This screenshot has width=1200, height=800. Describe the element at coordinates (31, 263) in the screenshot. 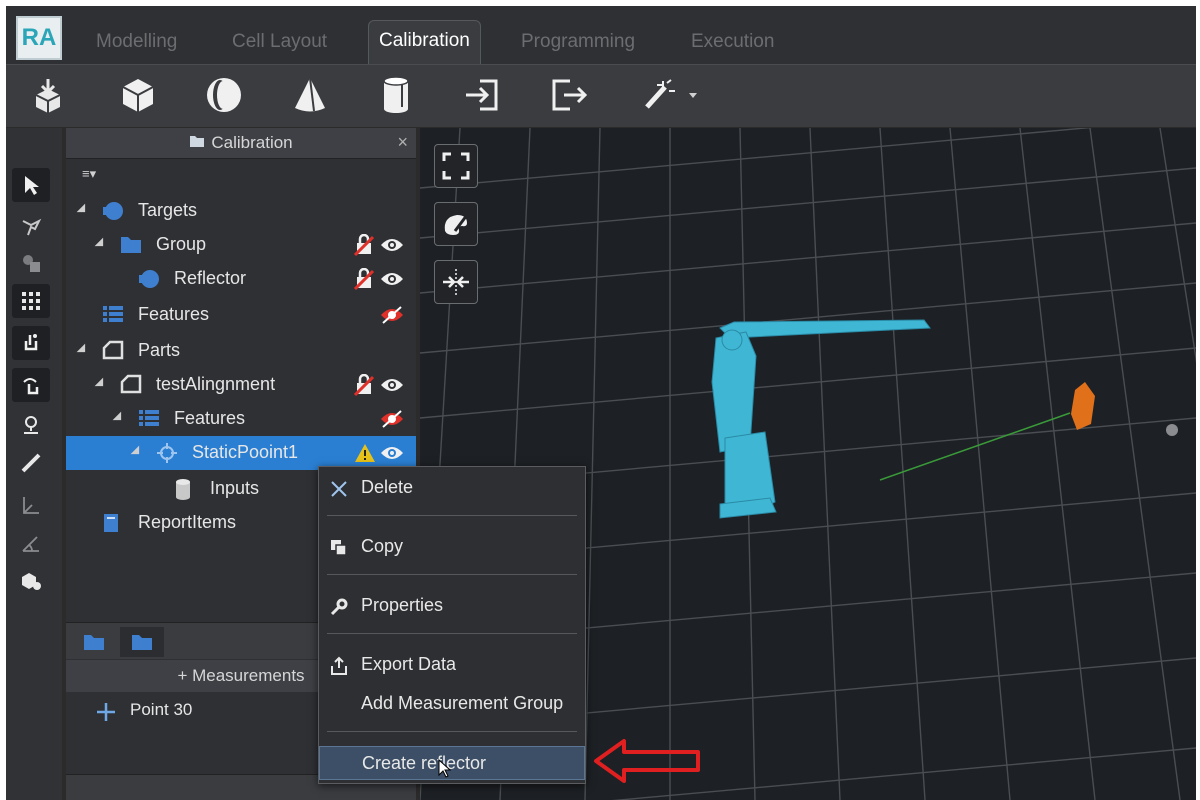

I see `cube-stack-icon` at that location.